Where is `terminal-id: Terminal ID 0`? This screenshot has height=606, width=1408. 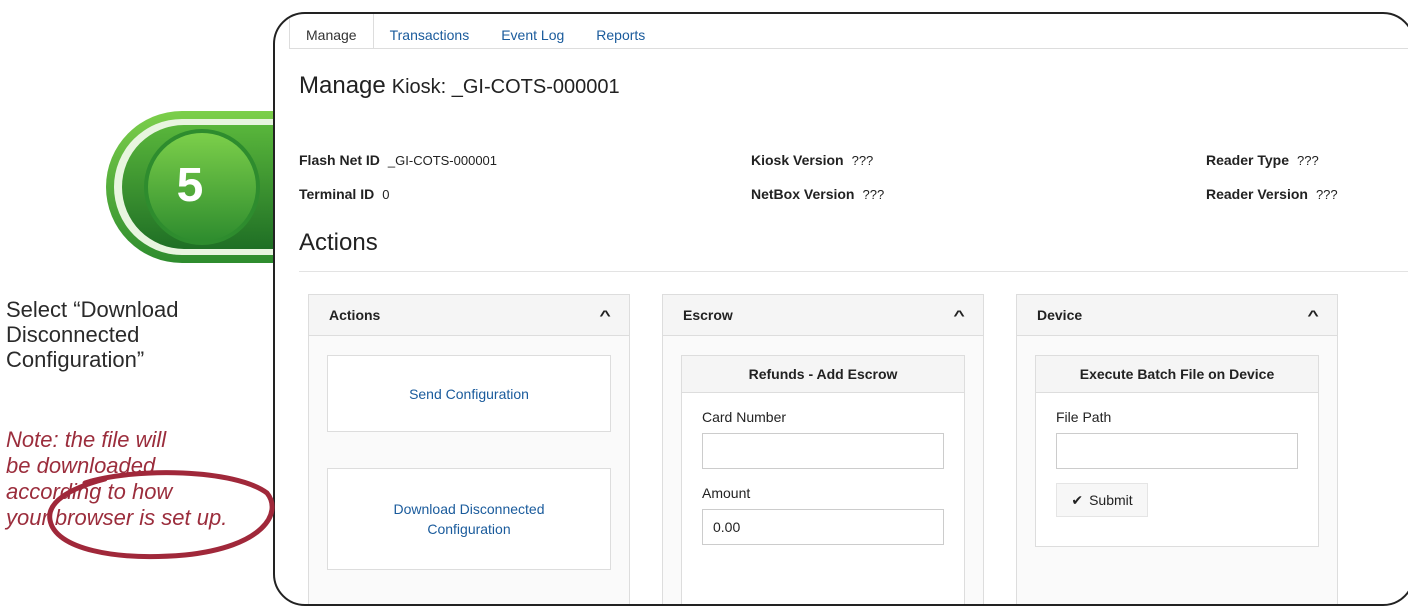
terminal-id: Terminal ID 0 is located at coordinates (344, 194).